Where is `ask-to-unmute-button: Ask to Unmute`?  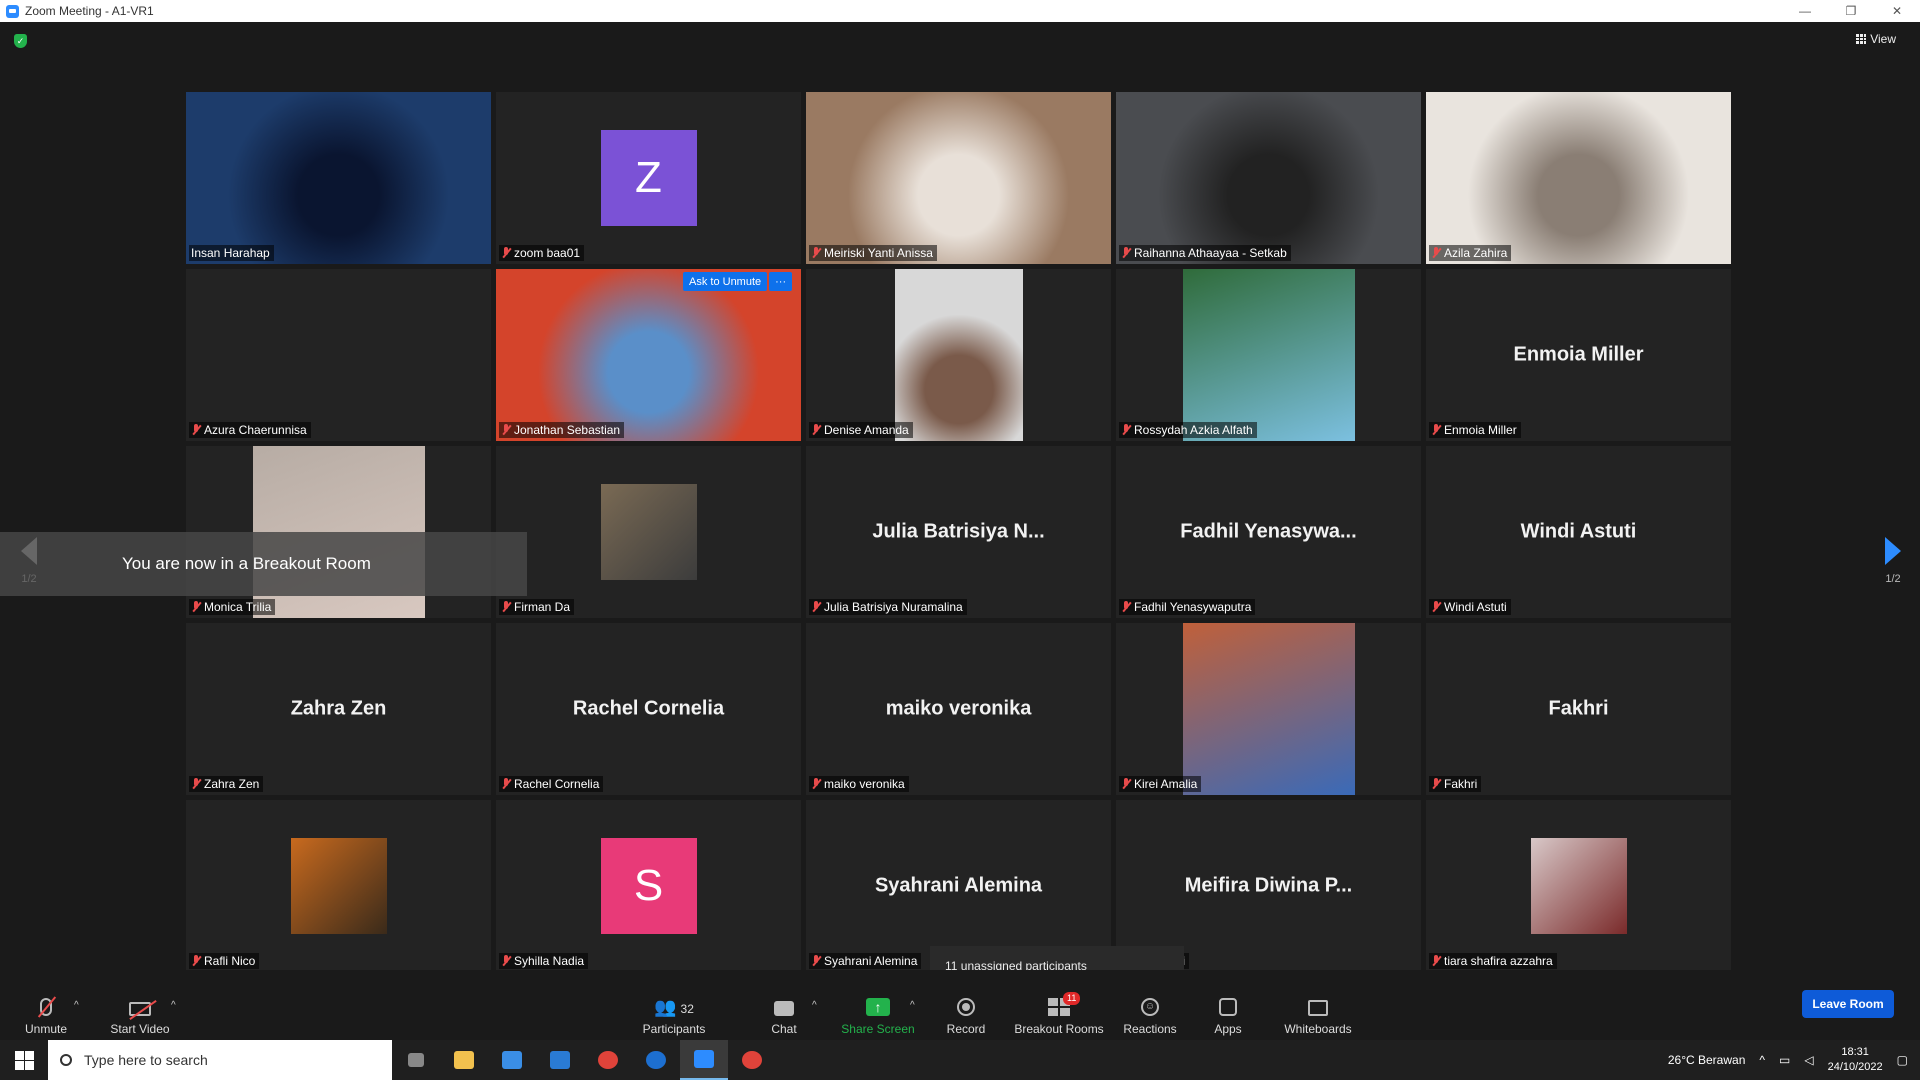 ask-to-unmute-button: Ask to Unmute is located at coordinates (725, 281).